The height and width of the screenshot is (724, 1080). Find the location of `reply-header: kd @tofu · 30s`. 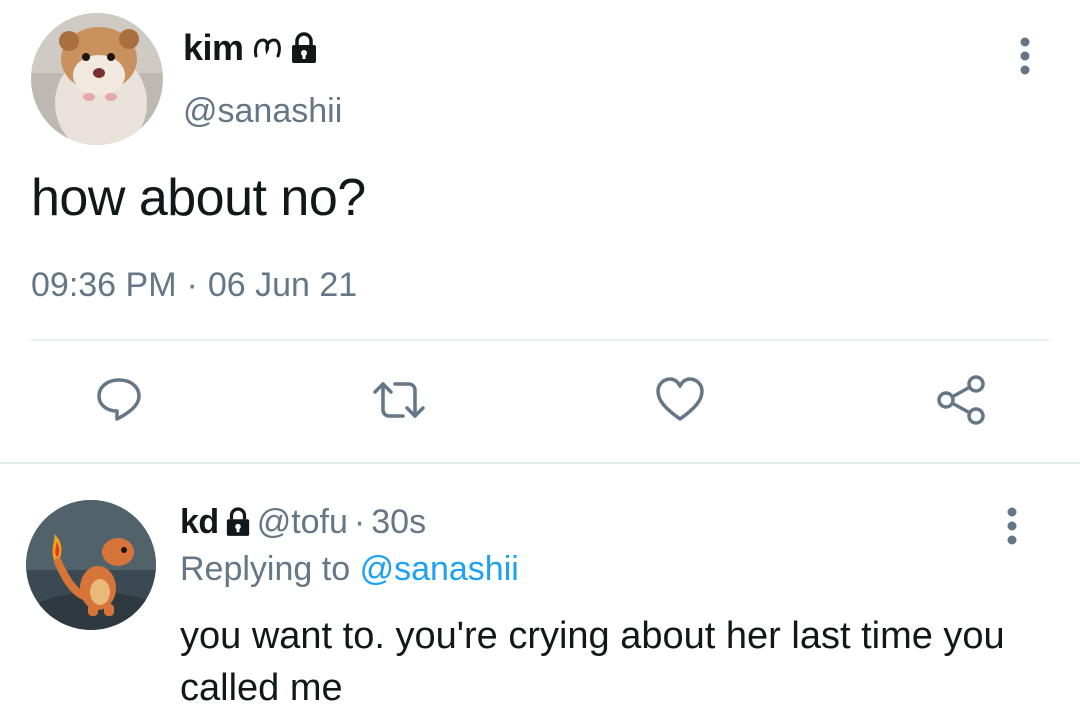

reply-header: kd @tofu · 30s is located at coordinates (303, 522).